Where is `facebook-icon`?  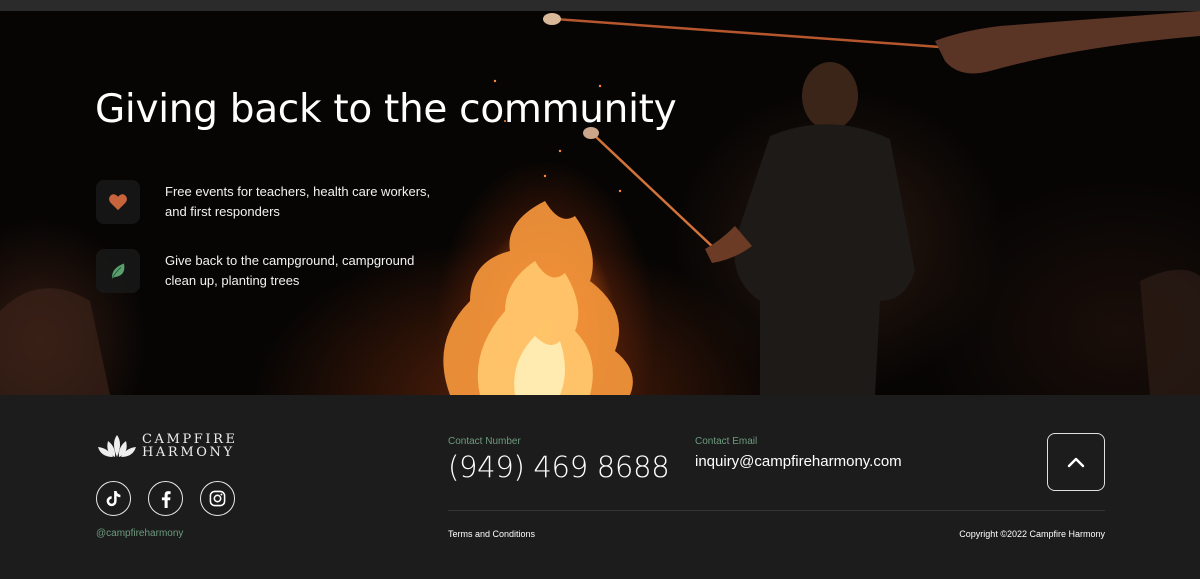
facebook-icon is located at coordinates (166, 499).